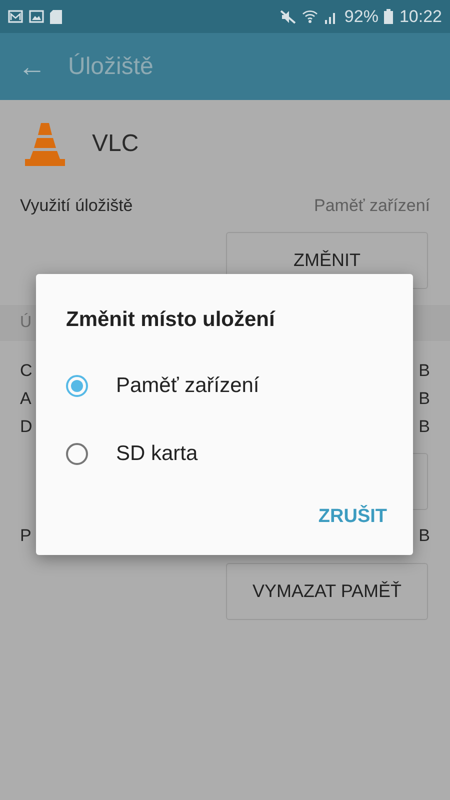  I want to click on mail-icon, so click(15, 16).